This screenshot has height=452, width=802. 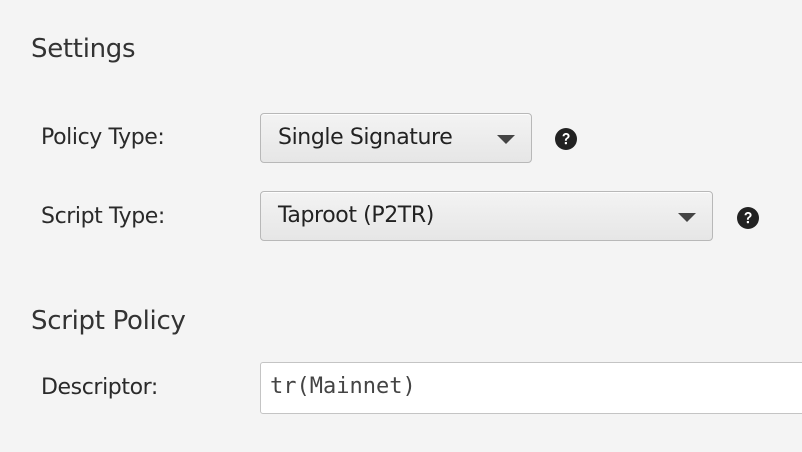 I want to click on policy-type-select: Single Signature, so click(x=396, y=138).